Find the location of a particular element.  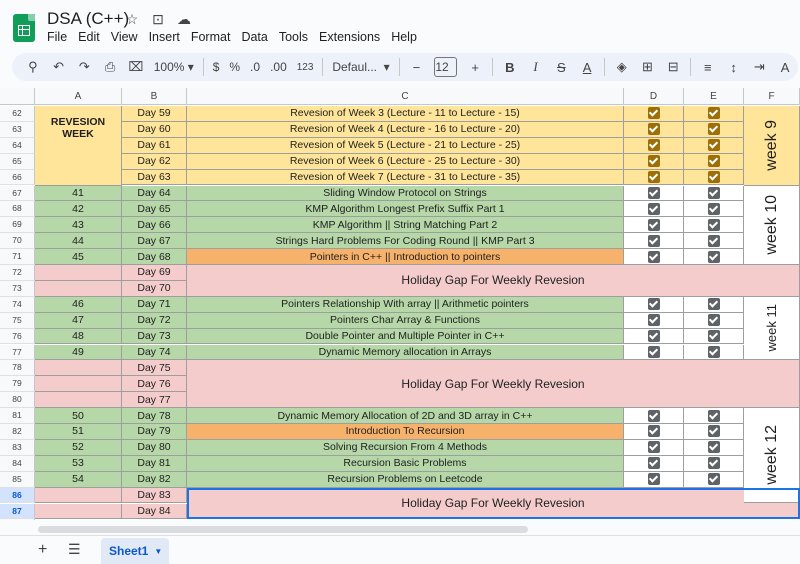

increase-decimal-button: .00 is located at coordinates (278, 67).